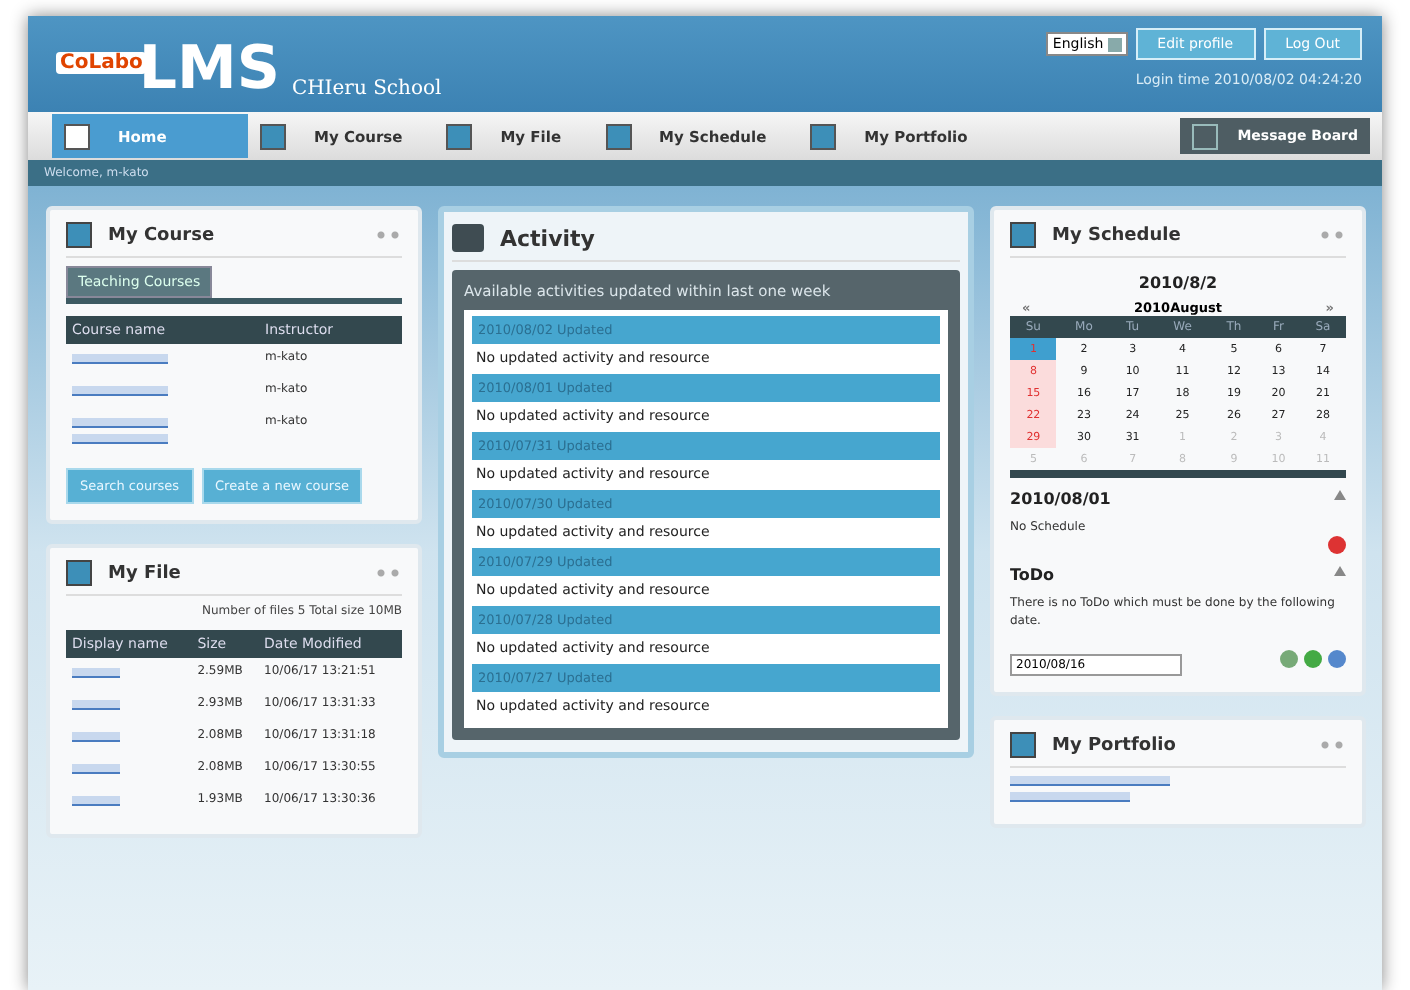  I want to click on logo-prefix: CoLabo, so click(101, 63).